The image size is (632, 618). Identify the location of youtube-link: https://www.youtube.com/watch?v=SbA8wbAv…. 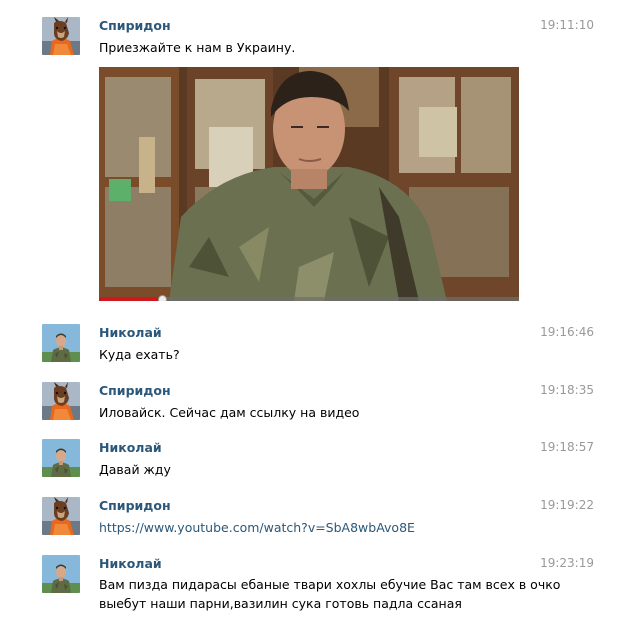
(257, 527).